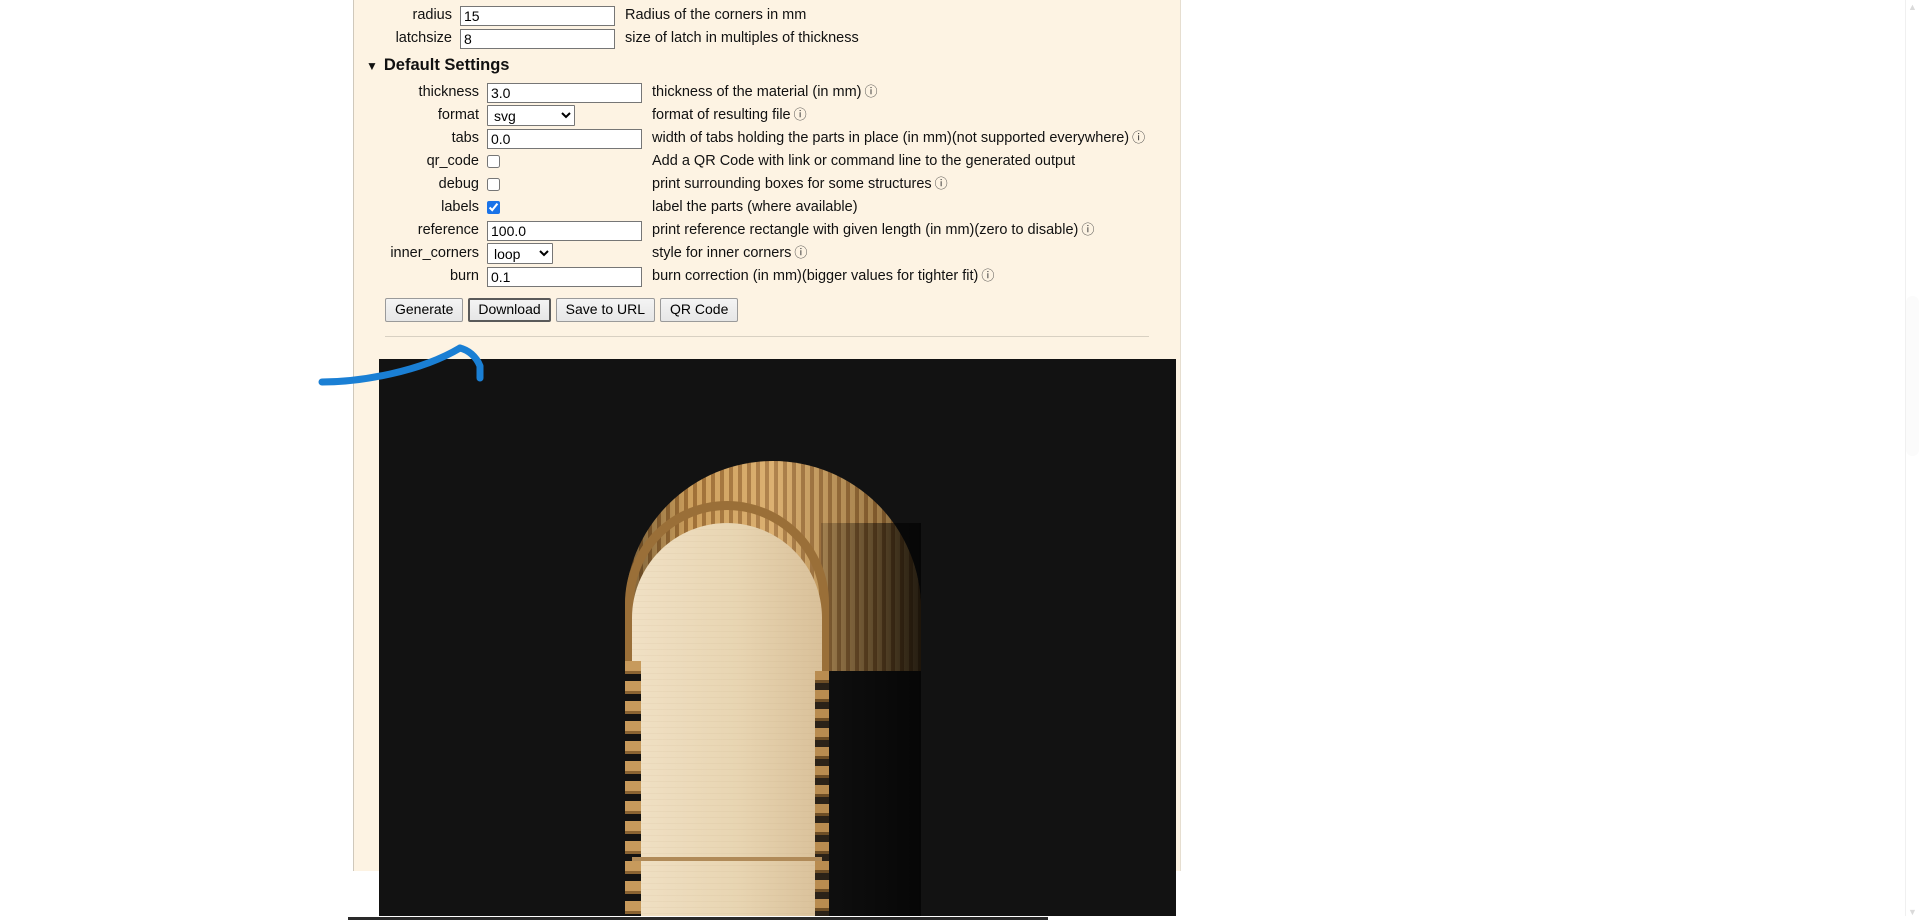  Describe the element at coordinates (822, 795) in the screenshot. I see `box-finger-joints-right` at that location.